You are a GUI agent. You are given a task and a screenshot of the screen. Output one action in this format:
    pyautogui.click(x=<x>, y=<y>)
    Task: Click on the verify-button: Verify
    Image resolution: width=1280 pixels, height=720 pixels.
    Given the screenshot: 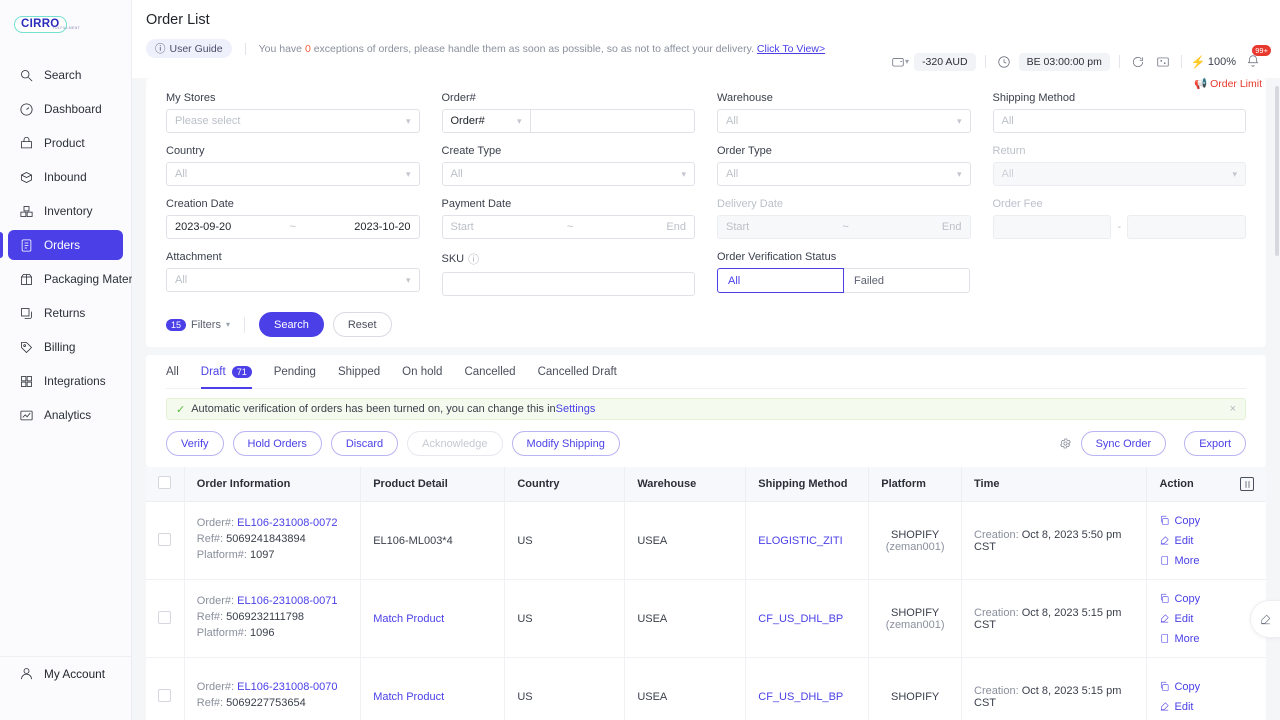 What is the action you would take?
    pyautogui.click(x=195, y=443)
    